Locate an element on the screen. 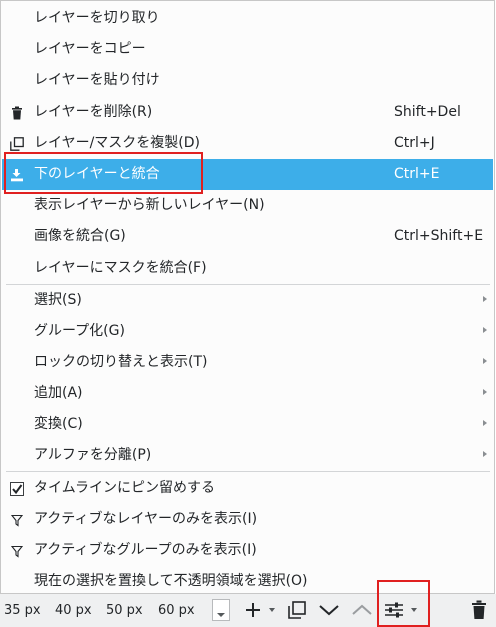 The width and height of the screenshot is (496, 627). menu-item-label: 選択(S) is located at coordinates (58, 300).